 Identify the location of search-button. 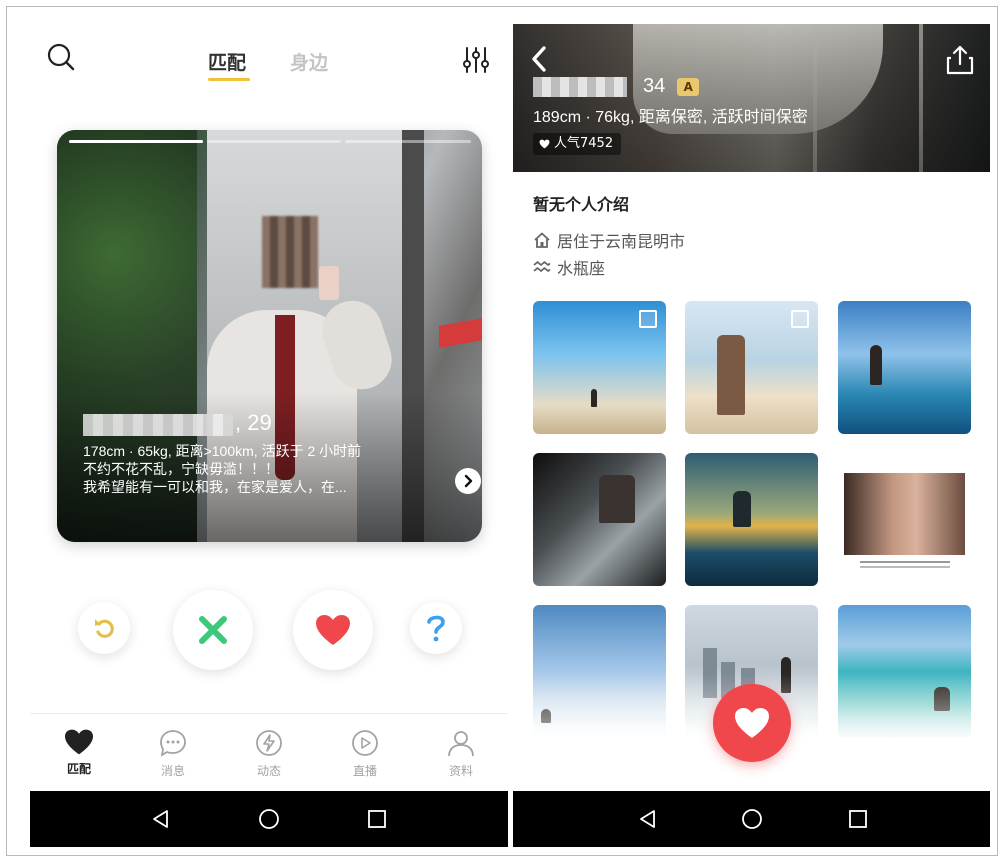
(61, 57).